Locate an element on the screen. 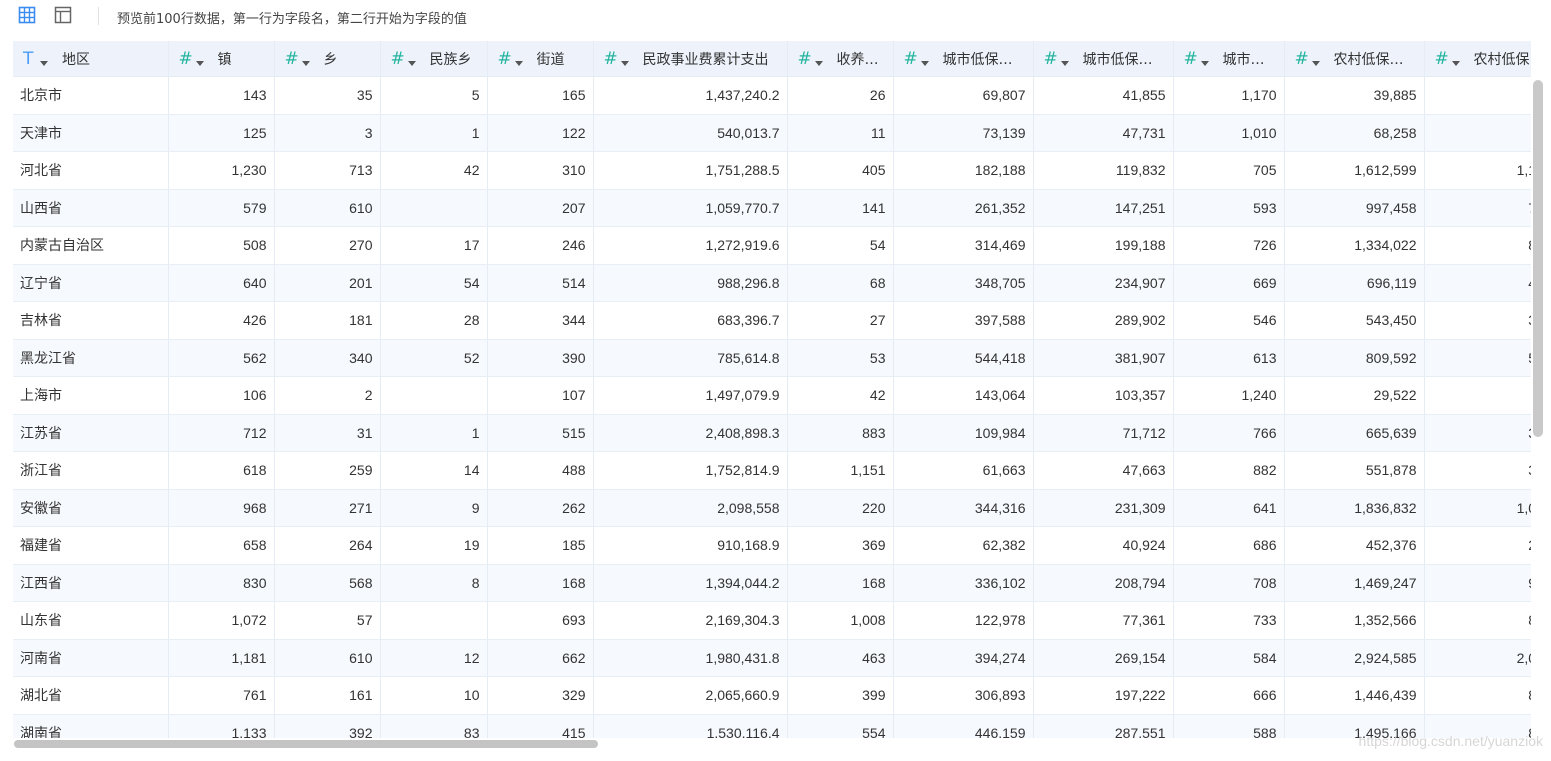 Image resolution: width=1551 pixels, height=761 pixels. table-cell: 1,008 is located at coordinates (840, 620).